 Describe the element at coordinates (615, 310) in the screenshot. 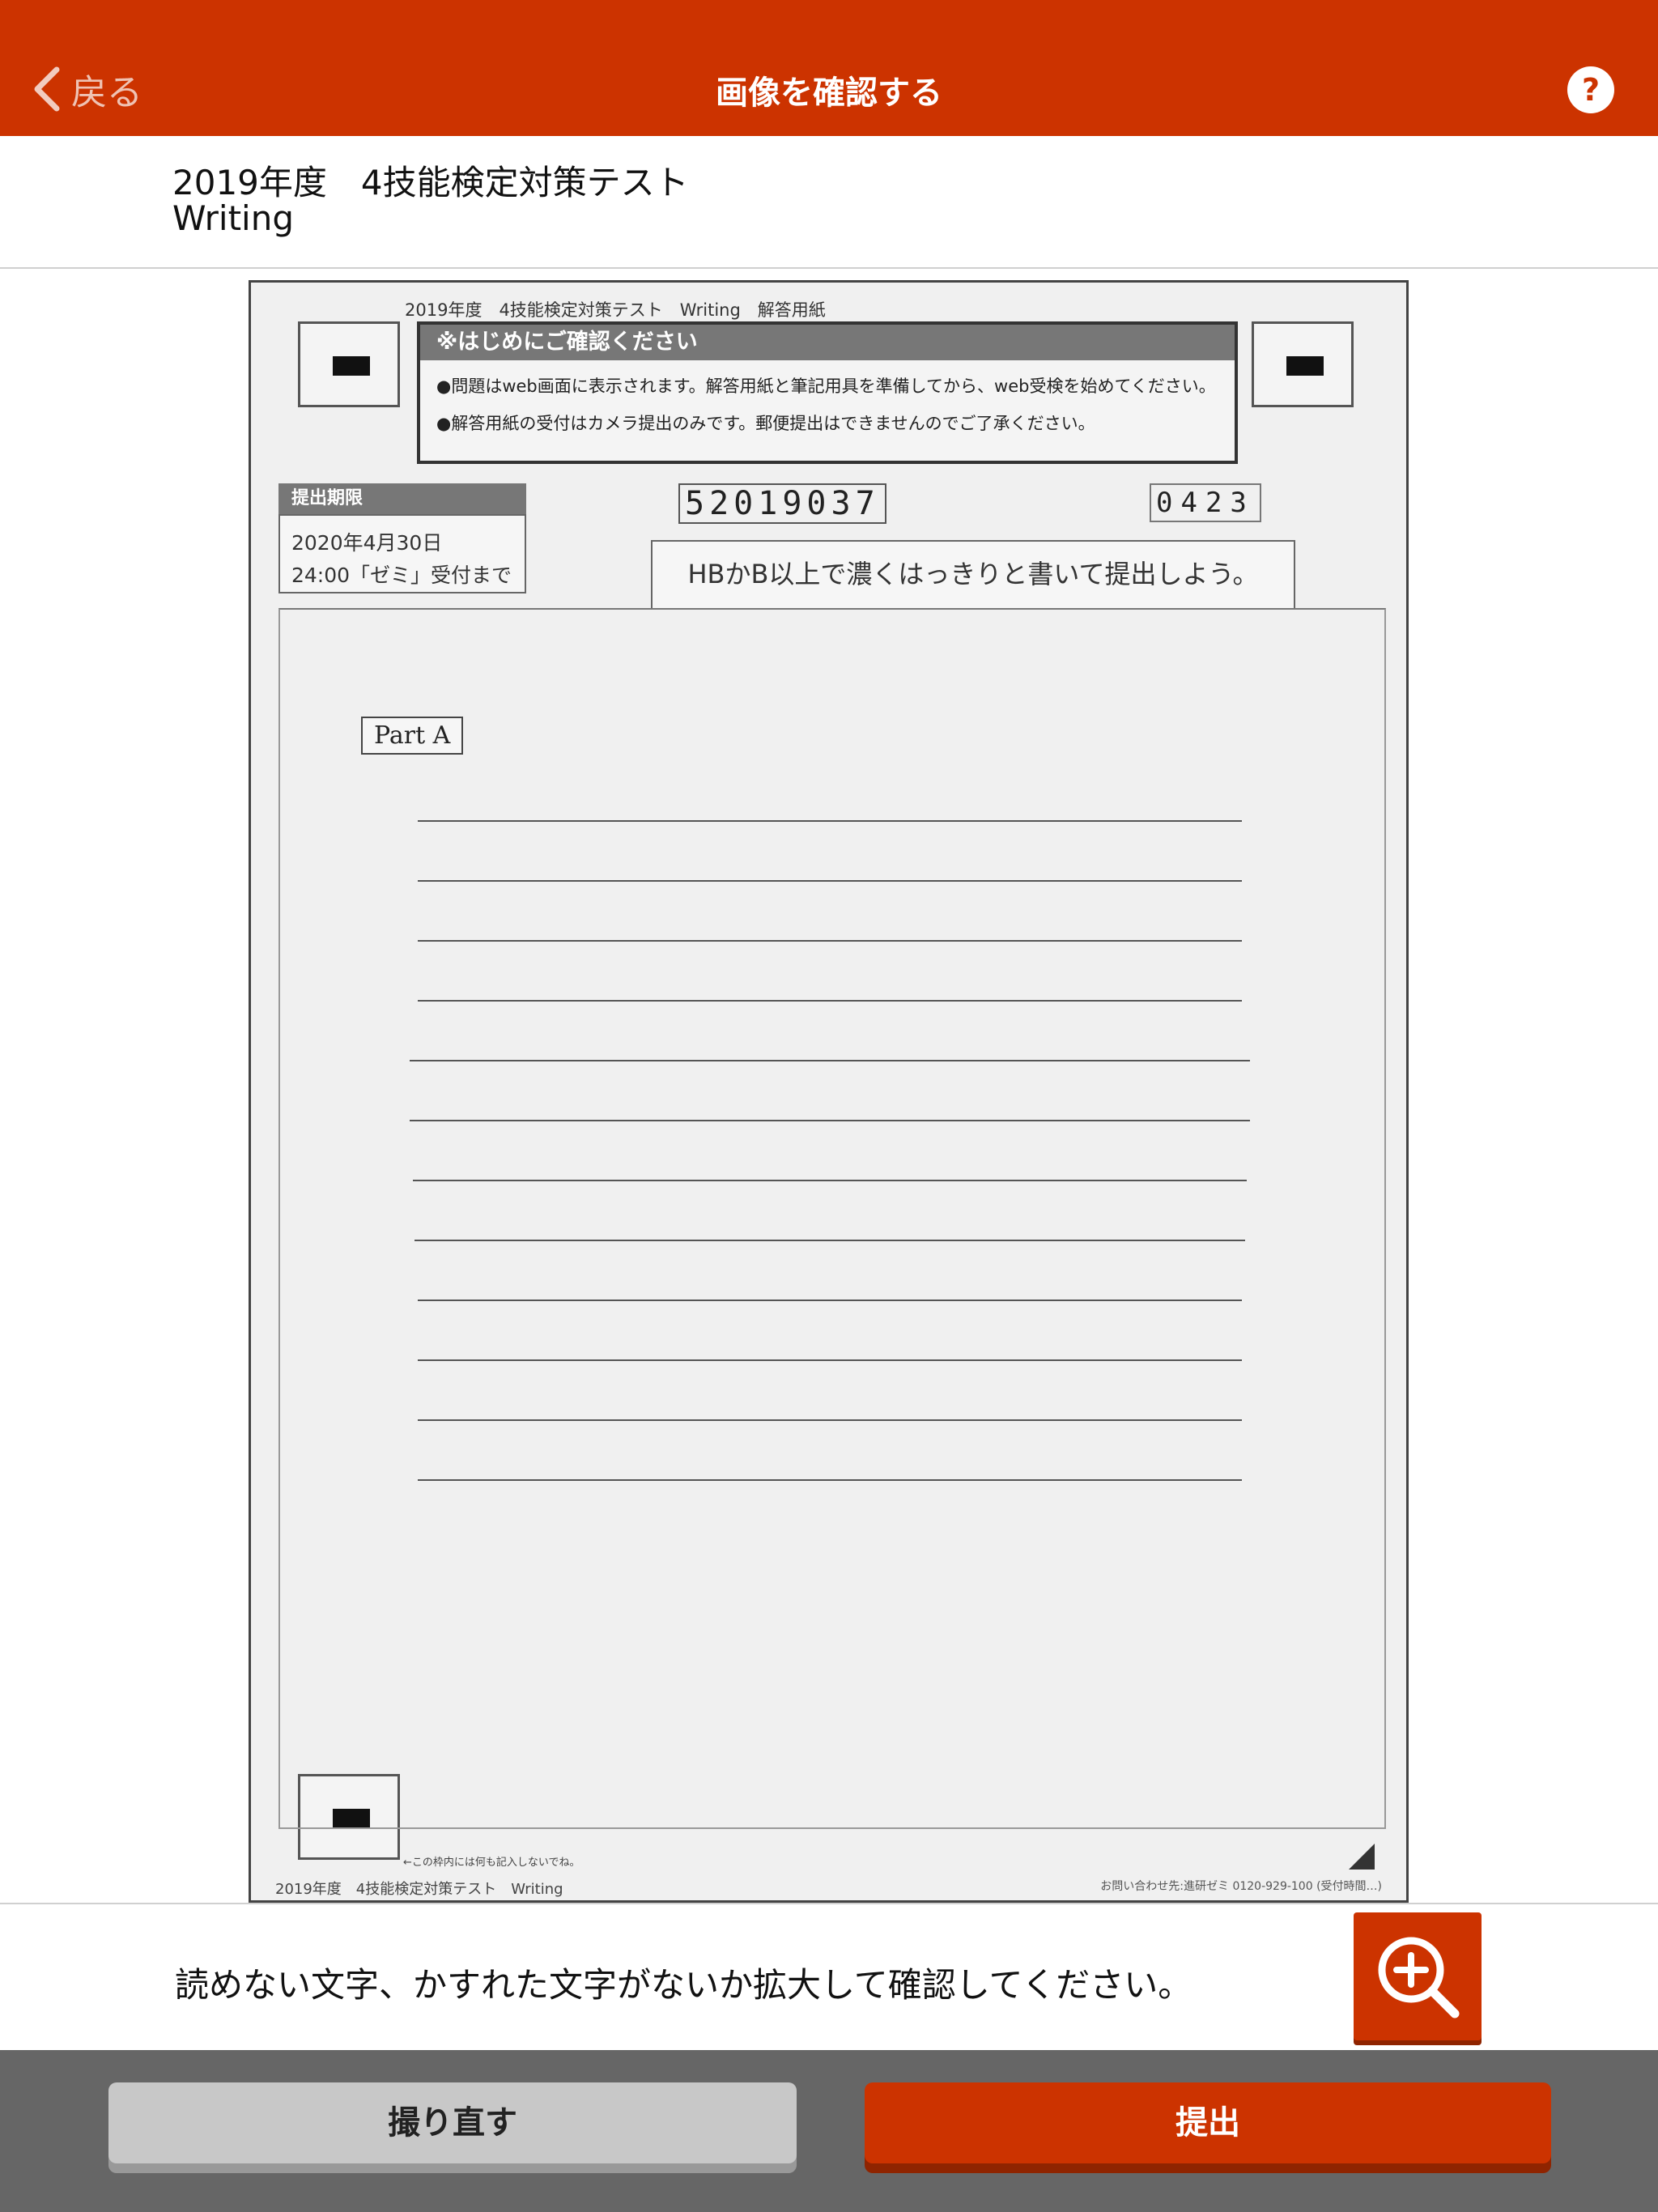

I see `sheet-header: 2019年度 4技能検定対策テスト Writing 解答用紙` at that location.